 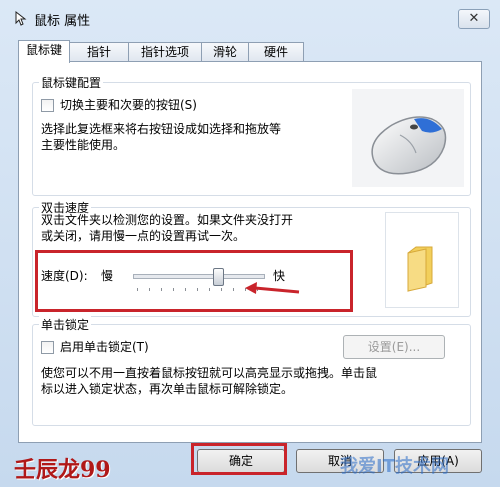 I want to click on test-folder-area, so click(x=422, y=260).